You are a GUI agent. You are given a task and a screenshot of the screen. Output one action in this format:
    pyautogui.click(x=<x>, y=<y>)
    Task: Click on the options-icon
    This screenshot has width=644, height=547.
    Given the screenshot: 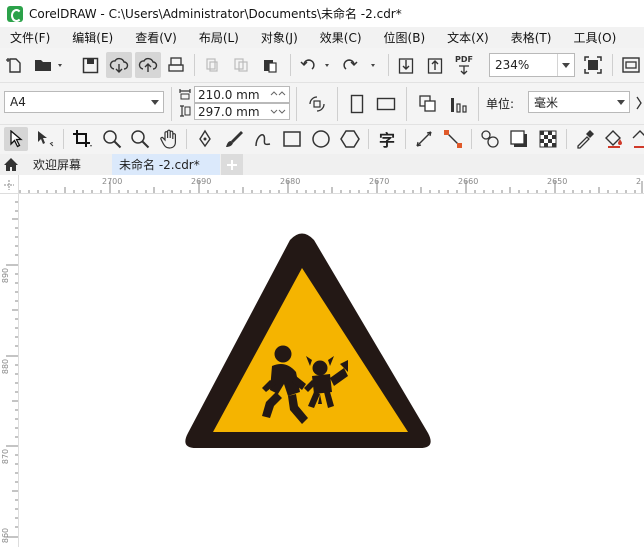 What is the action you would take?
    pyautogui.click(x=631, y=65)
    